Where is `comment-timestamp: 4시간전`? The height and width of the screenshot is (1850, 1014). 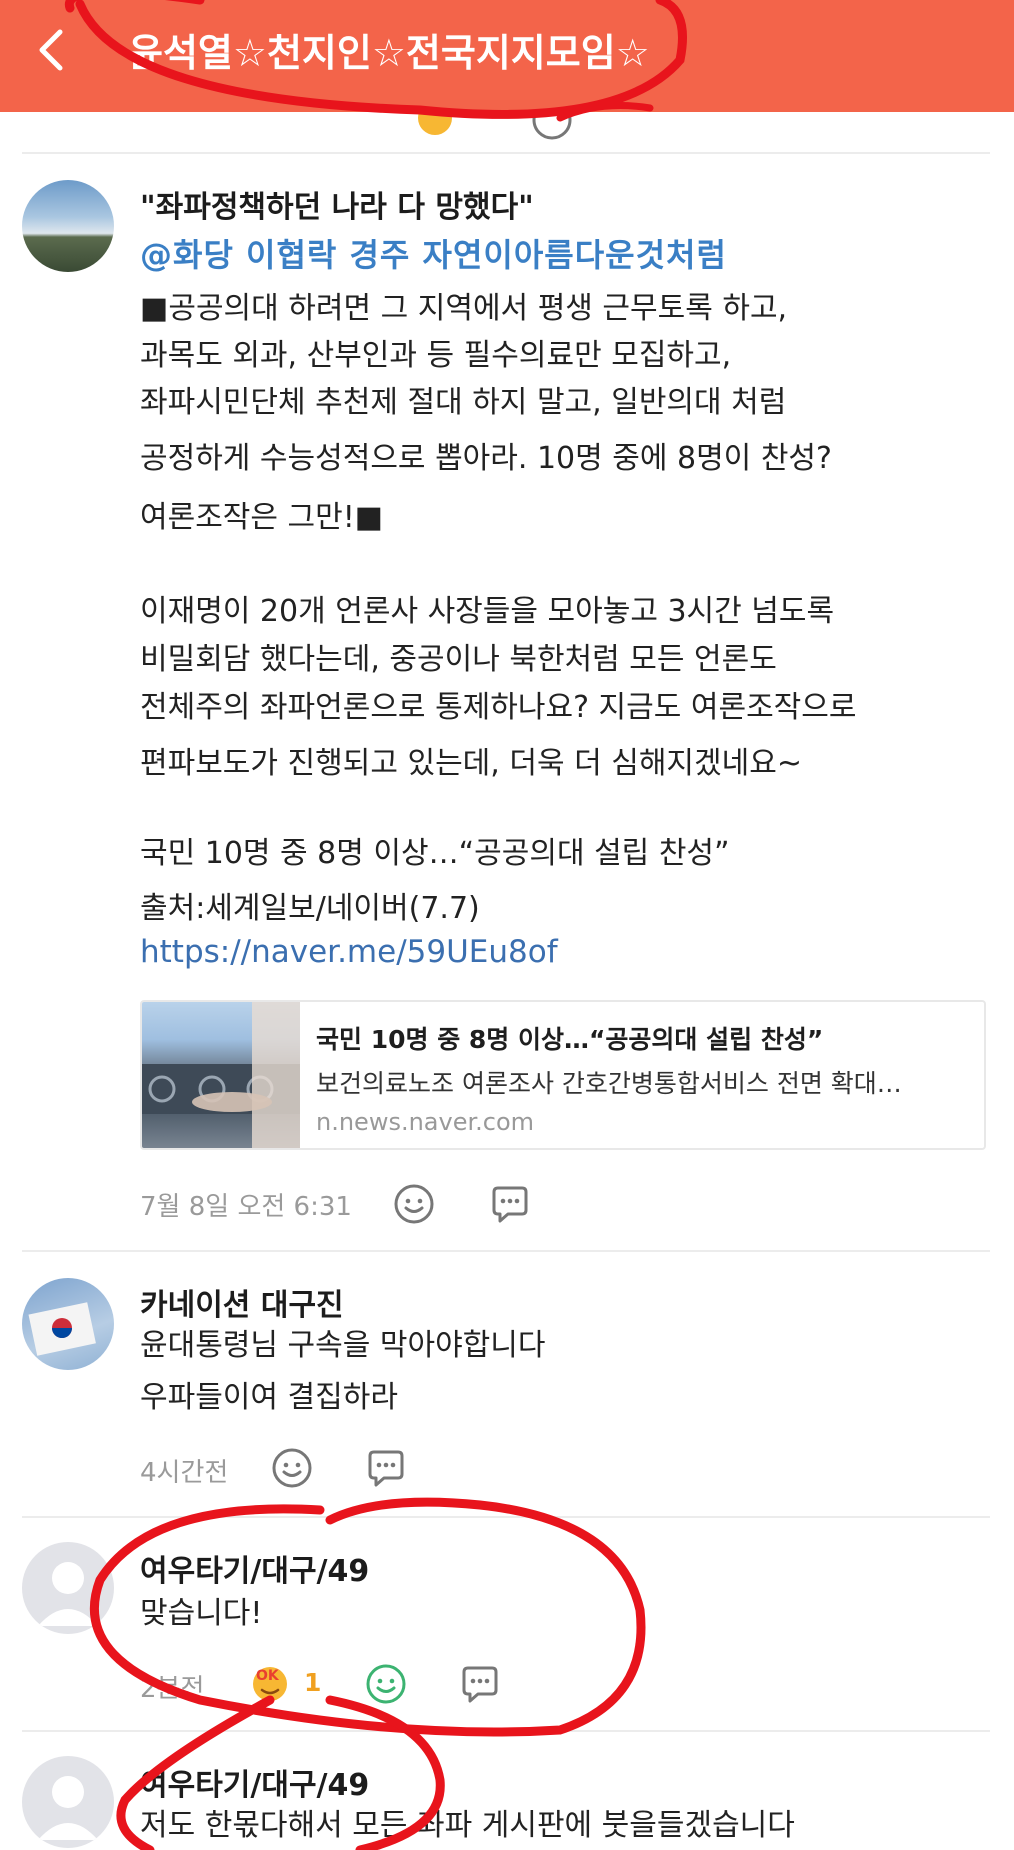 comment-timestamp: 4시간전 is located at coordinates (184, 1473).